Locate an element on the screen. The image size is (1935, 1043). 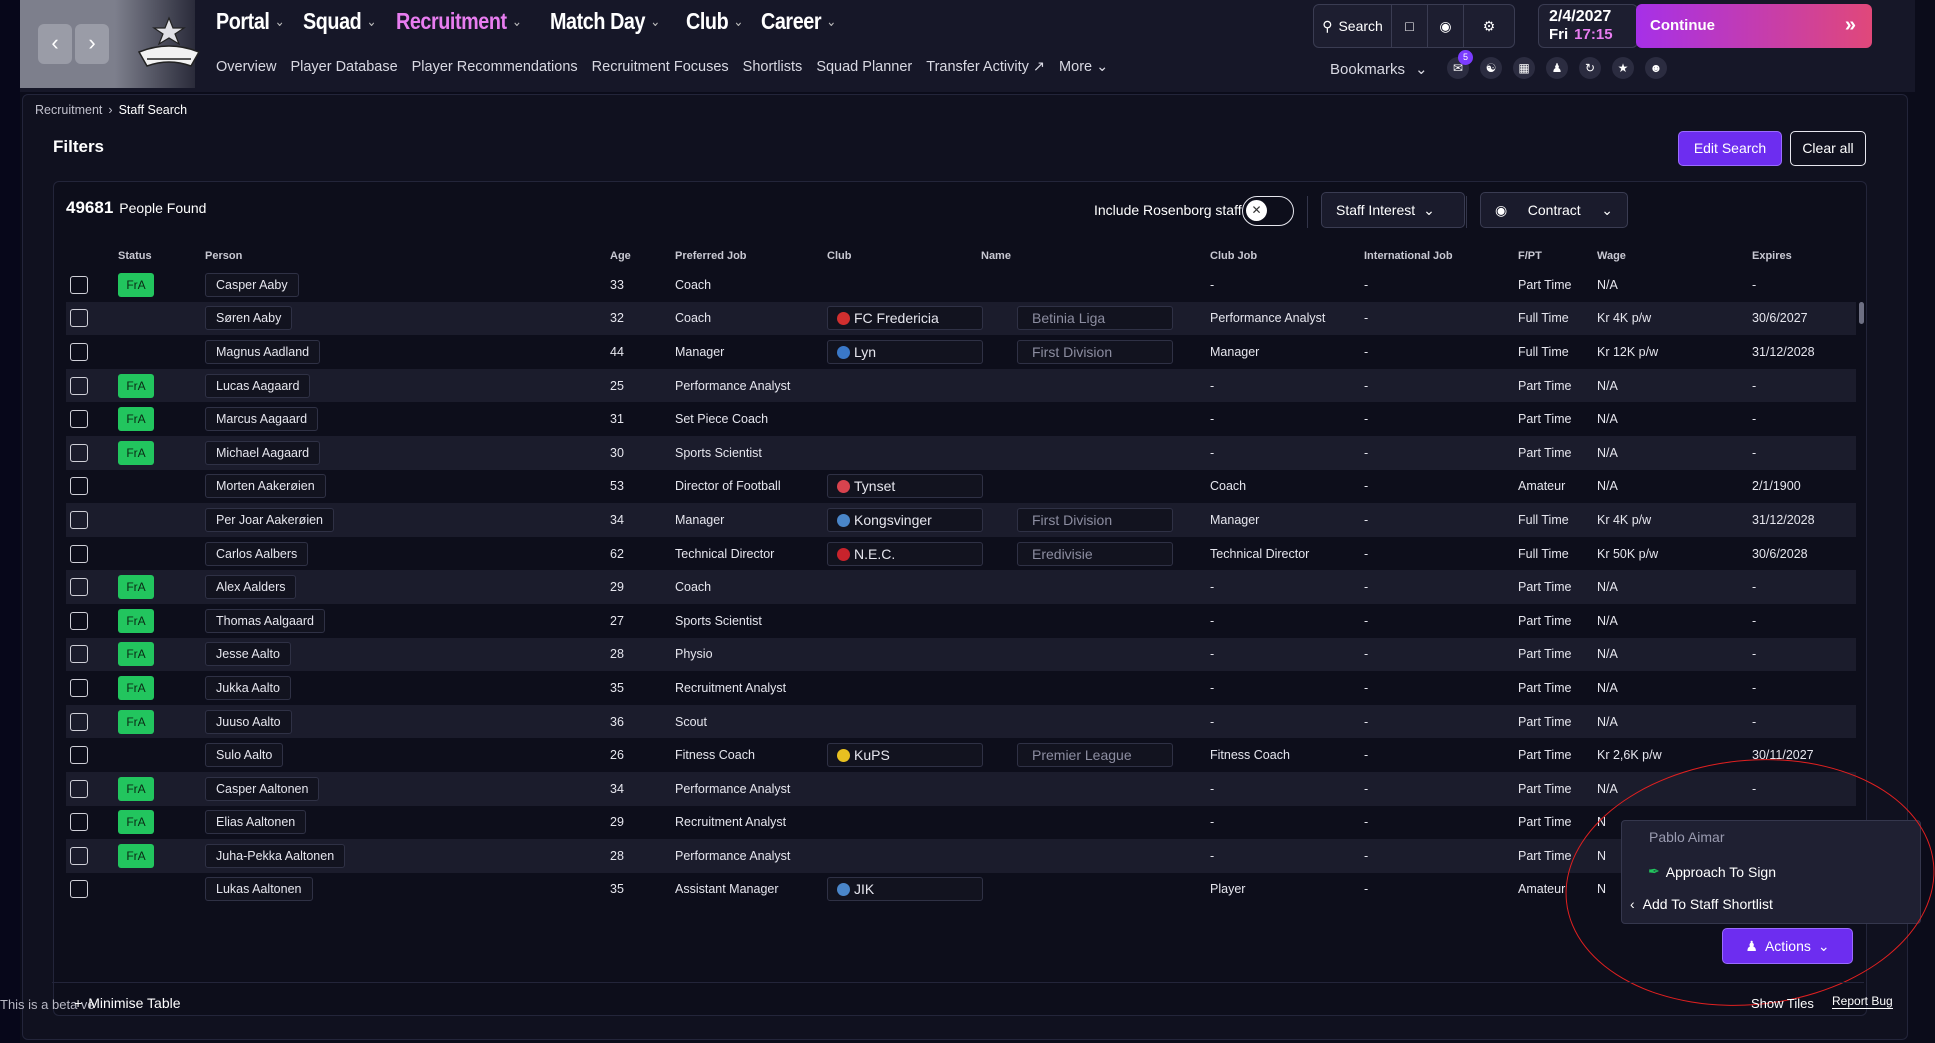
search-button: ⚲ Search is located at coordinates (1353, 26).